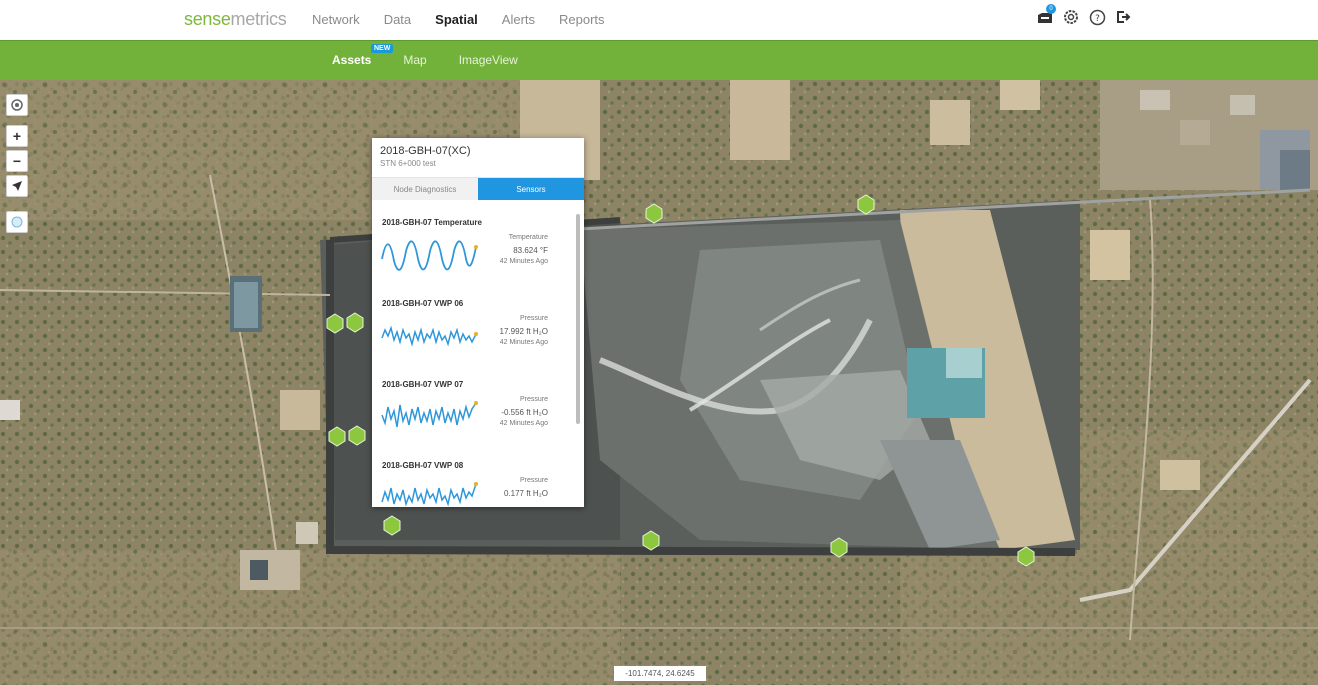  I want to click on main-nav: Network Data Spatial Alerts Reports, so click(470, 19).